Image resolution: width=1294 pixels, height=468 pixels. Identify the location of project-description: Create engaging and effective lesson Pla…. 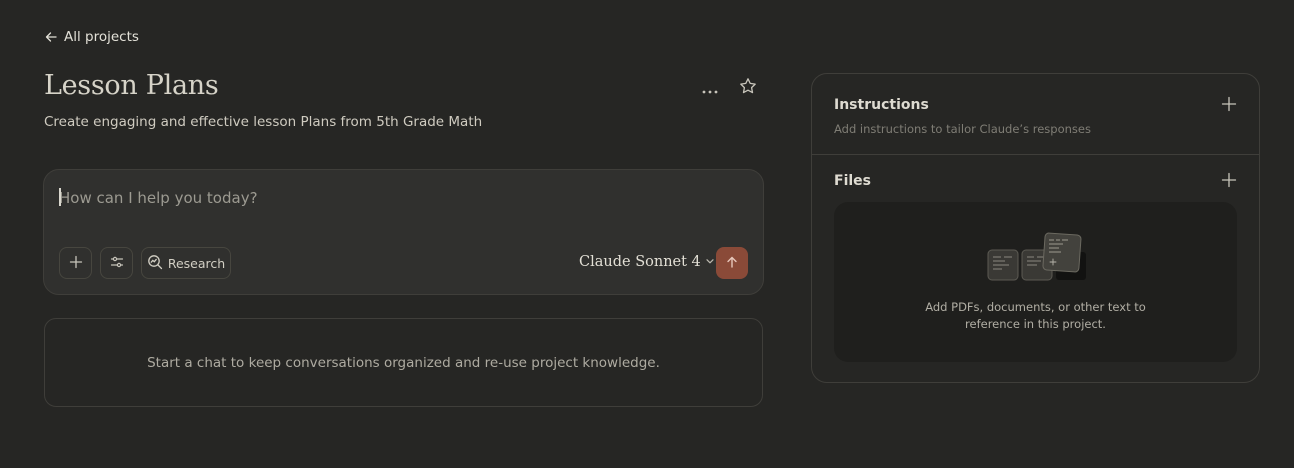
(263, 122).